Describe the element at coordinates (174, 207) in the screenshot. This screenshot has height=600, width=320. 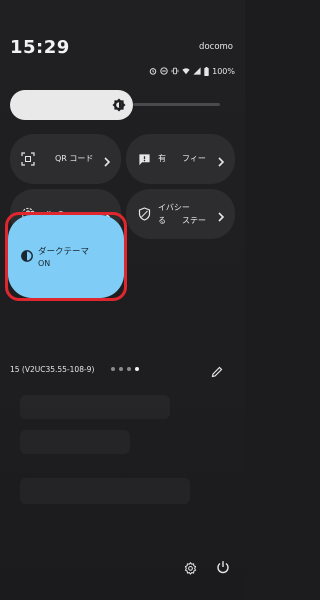
I see `tile-privacy-label-line1: イバシー` at that location.